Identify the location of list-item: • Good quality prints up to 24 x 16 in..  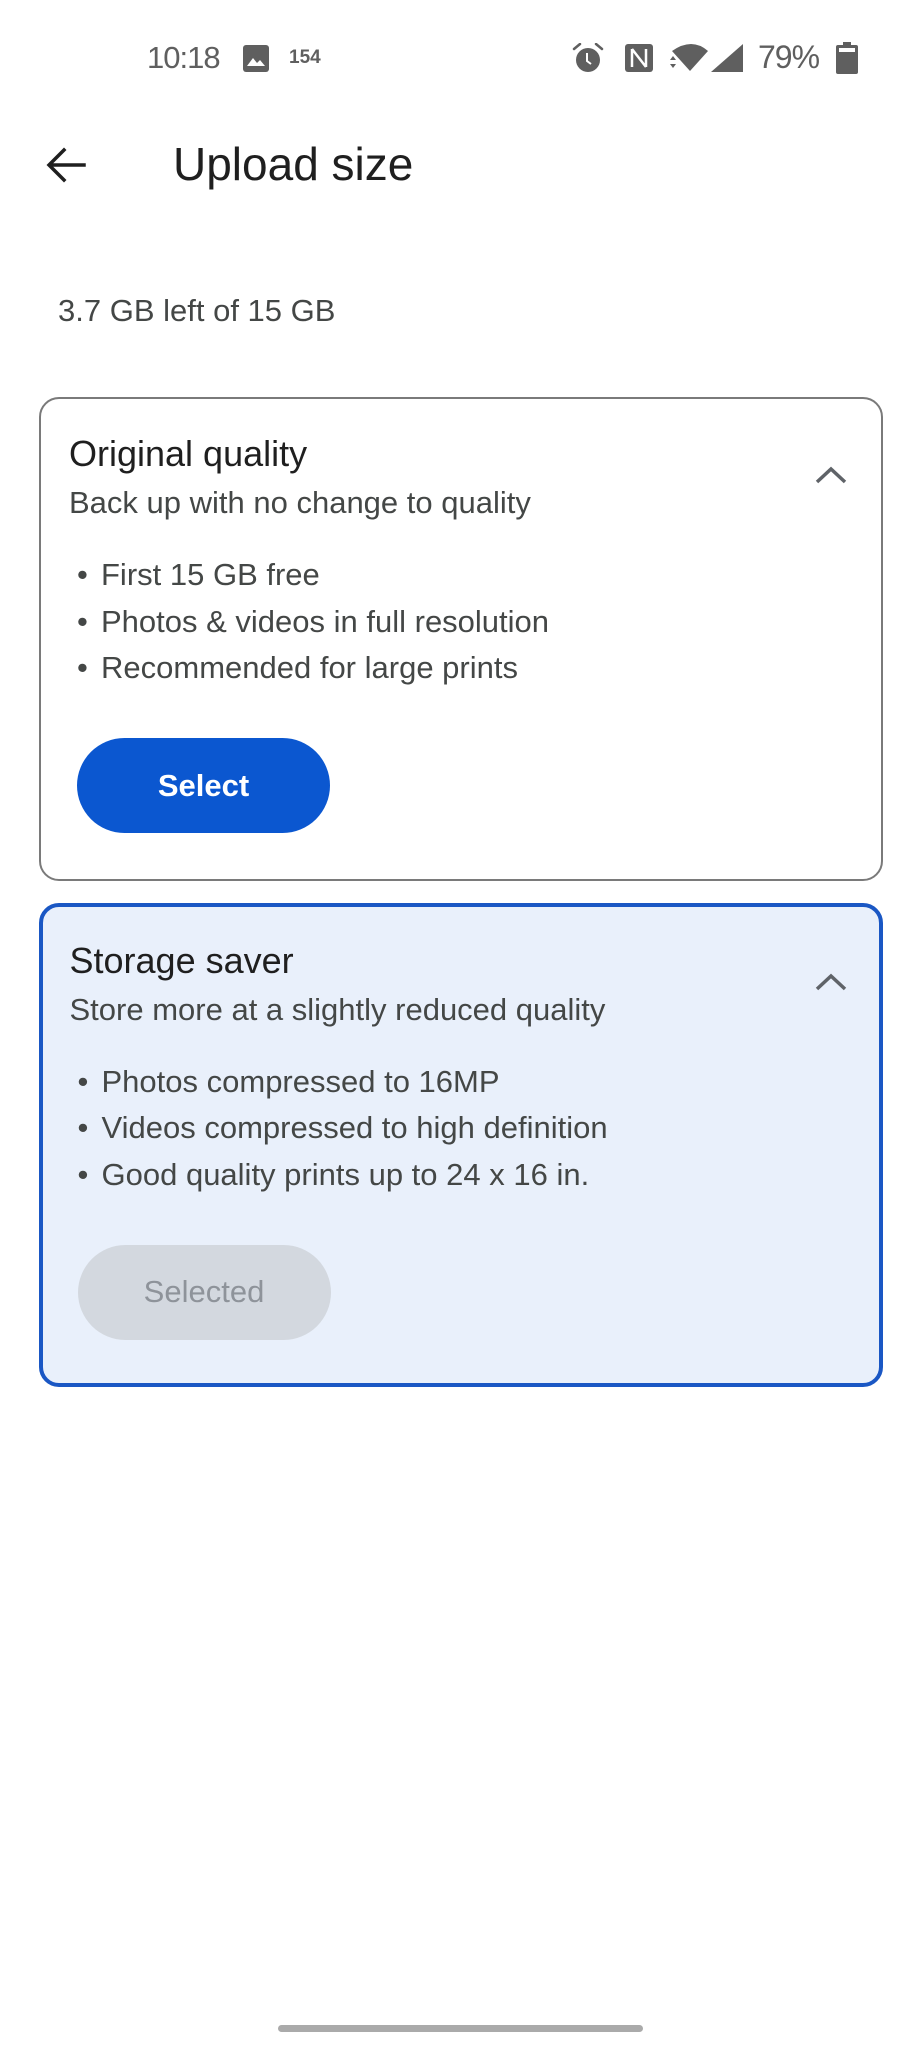
(333, 1174).